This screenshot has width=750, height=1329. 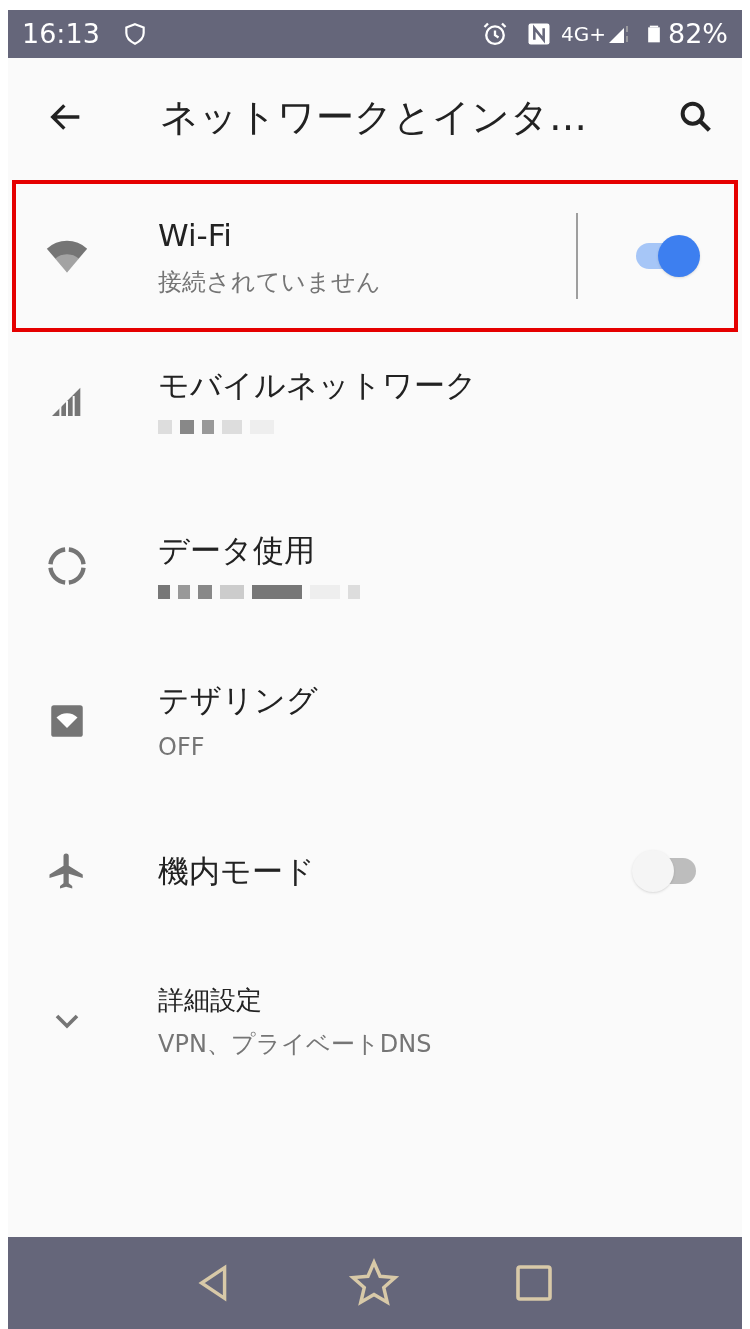 What do you see at coordinates (698, 33) in the screenshot?
I see `battery-percent: 82%` at bounding box center [698, 33].